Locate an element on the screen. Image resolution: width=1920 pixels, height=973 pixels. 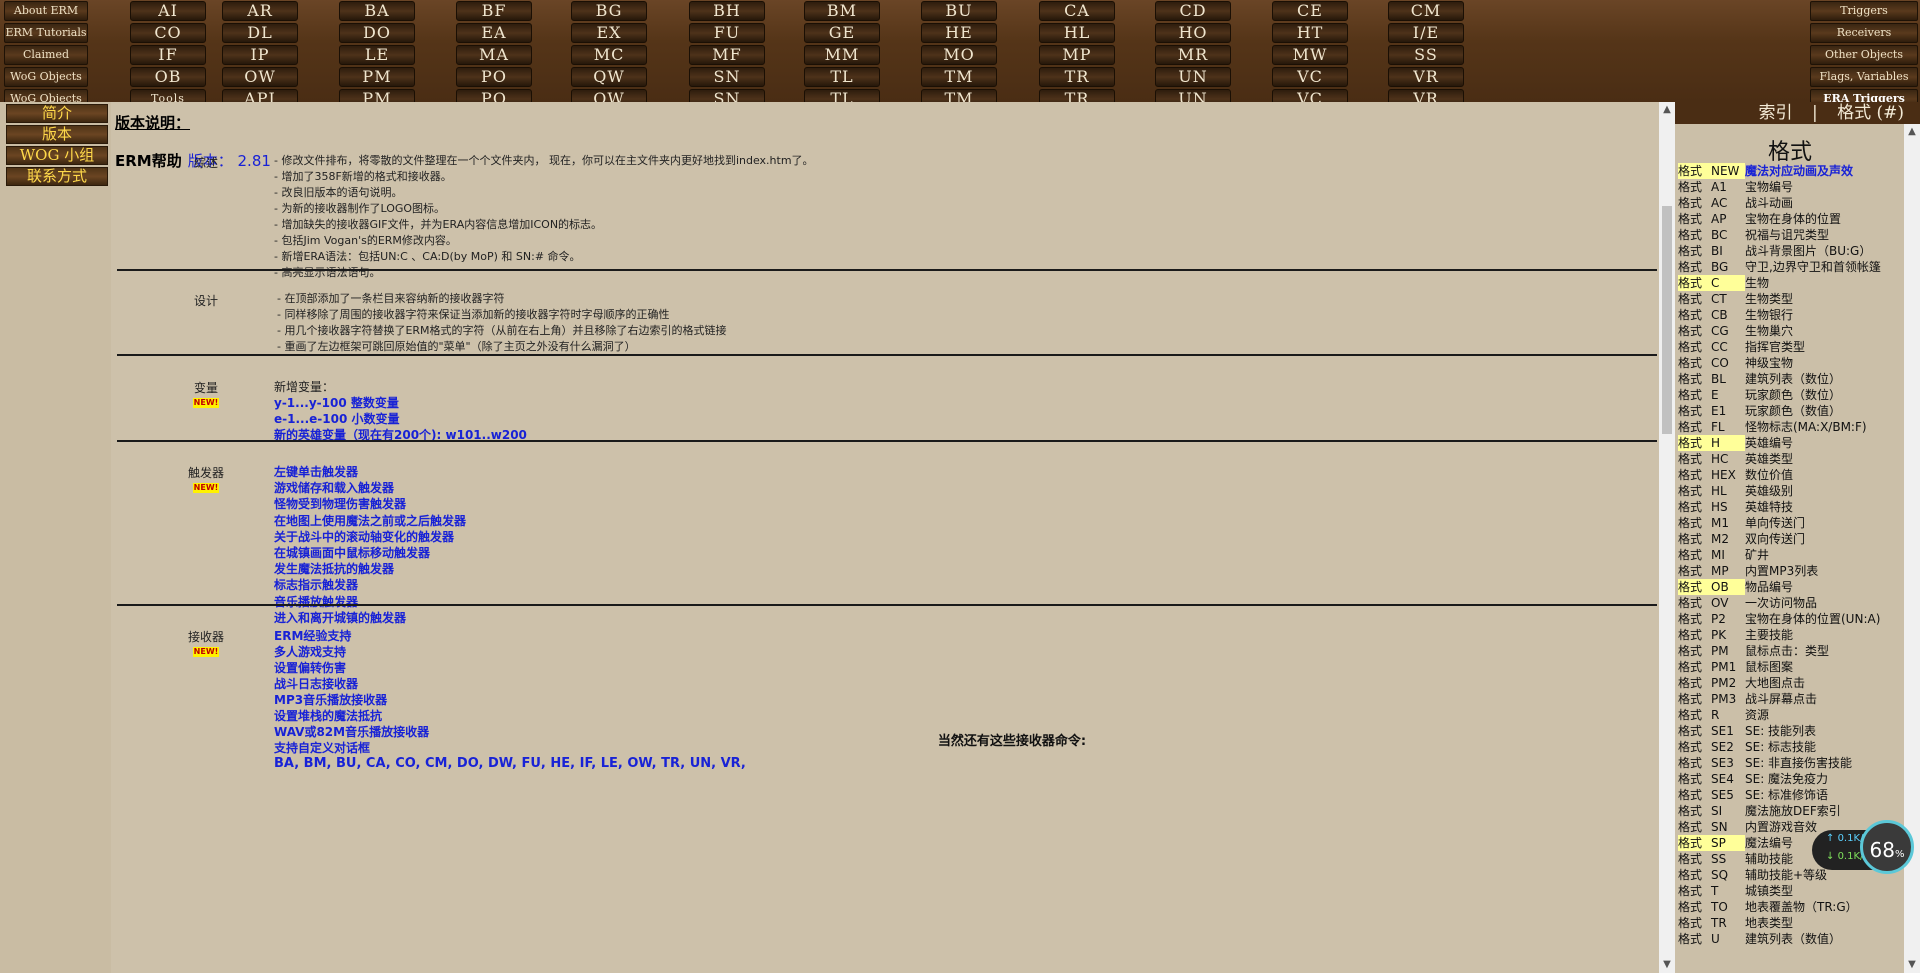
top-left-link: WoG Objects is located at coordinates (46, 77).